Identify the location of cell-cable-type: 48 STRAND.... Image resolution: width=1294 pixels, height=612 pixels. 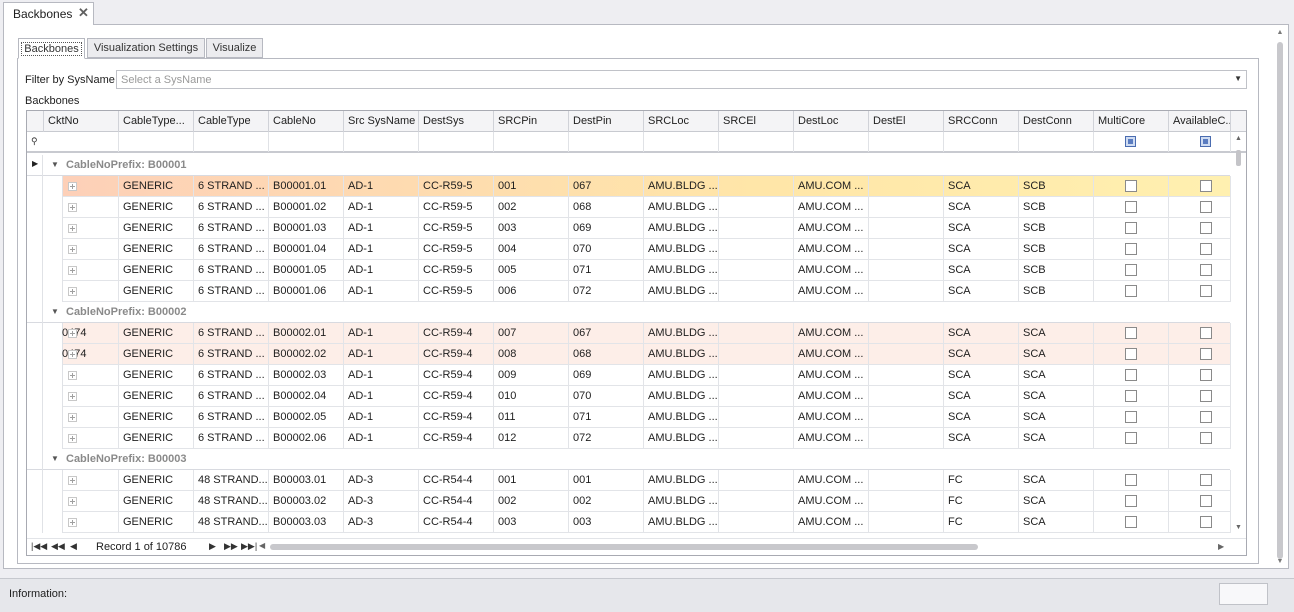
(231, 501).